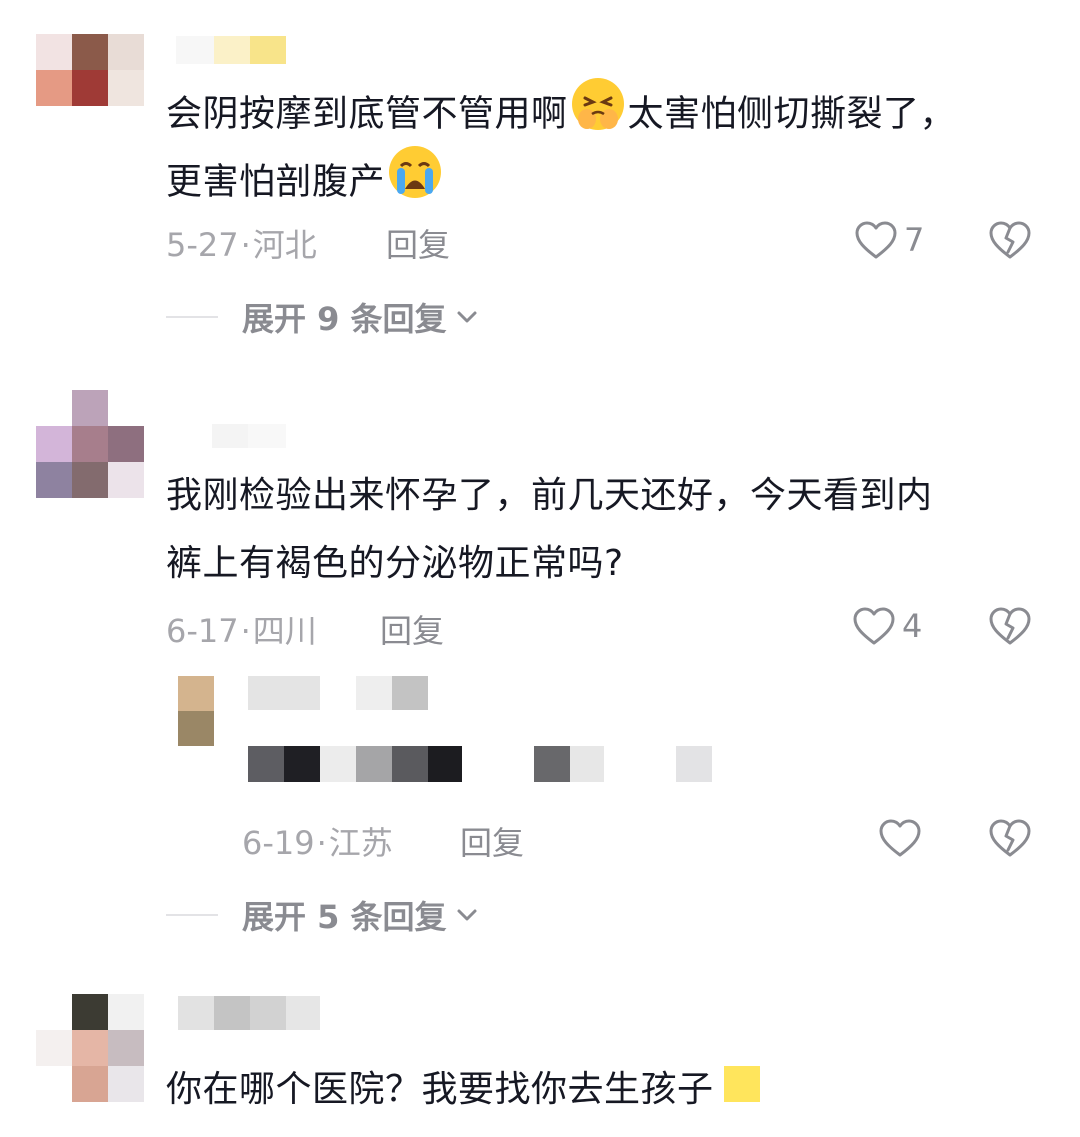 This screenshot has height=1137, width=1080. I want to click on comment-text: 你在哪个医院？我要找你去生孩子, so click(464, 1090).